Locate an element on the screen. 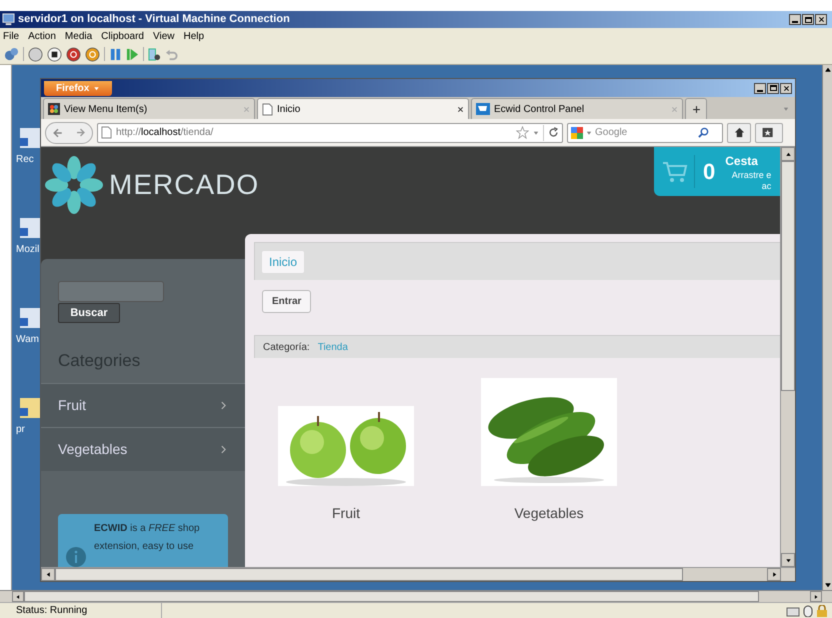 The height and width of the screenshot is (618, 832). tab-label: Inicio is located at coordinates (289, 109).